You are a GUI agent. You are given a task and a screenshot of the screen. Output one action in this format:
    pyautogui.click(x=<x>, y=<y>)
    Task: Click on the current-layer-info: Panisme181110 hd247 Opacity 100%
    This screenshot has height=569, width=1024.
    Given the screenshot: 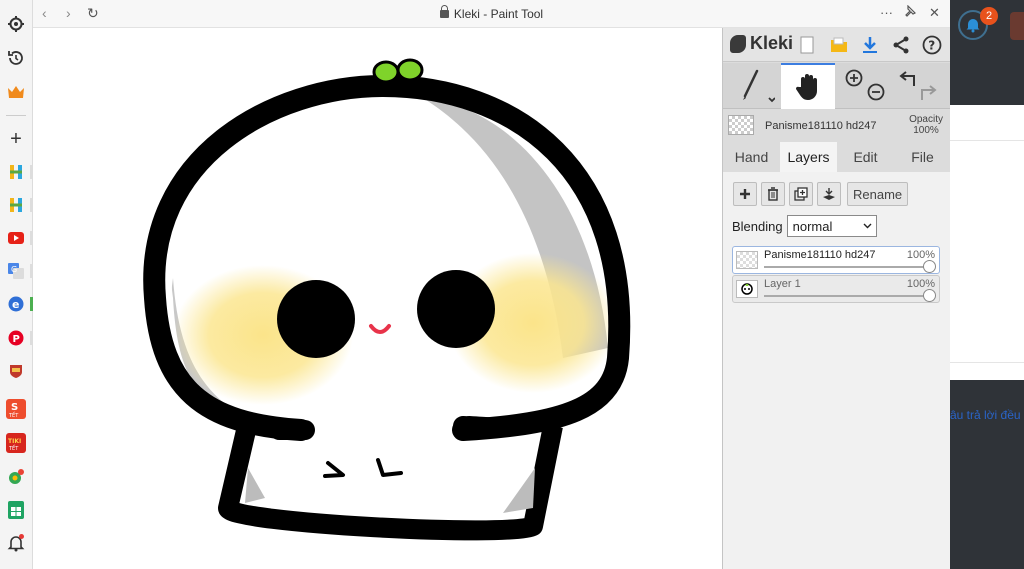 What is the action you would take?
    pyautogui.click(x=837, y=125)
    